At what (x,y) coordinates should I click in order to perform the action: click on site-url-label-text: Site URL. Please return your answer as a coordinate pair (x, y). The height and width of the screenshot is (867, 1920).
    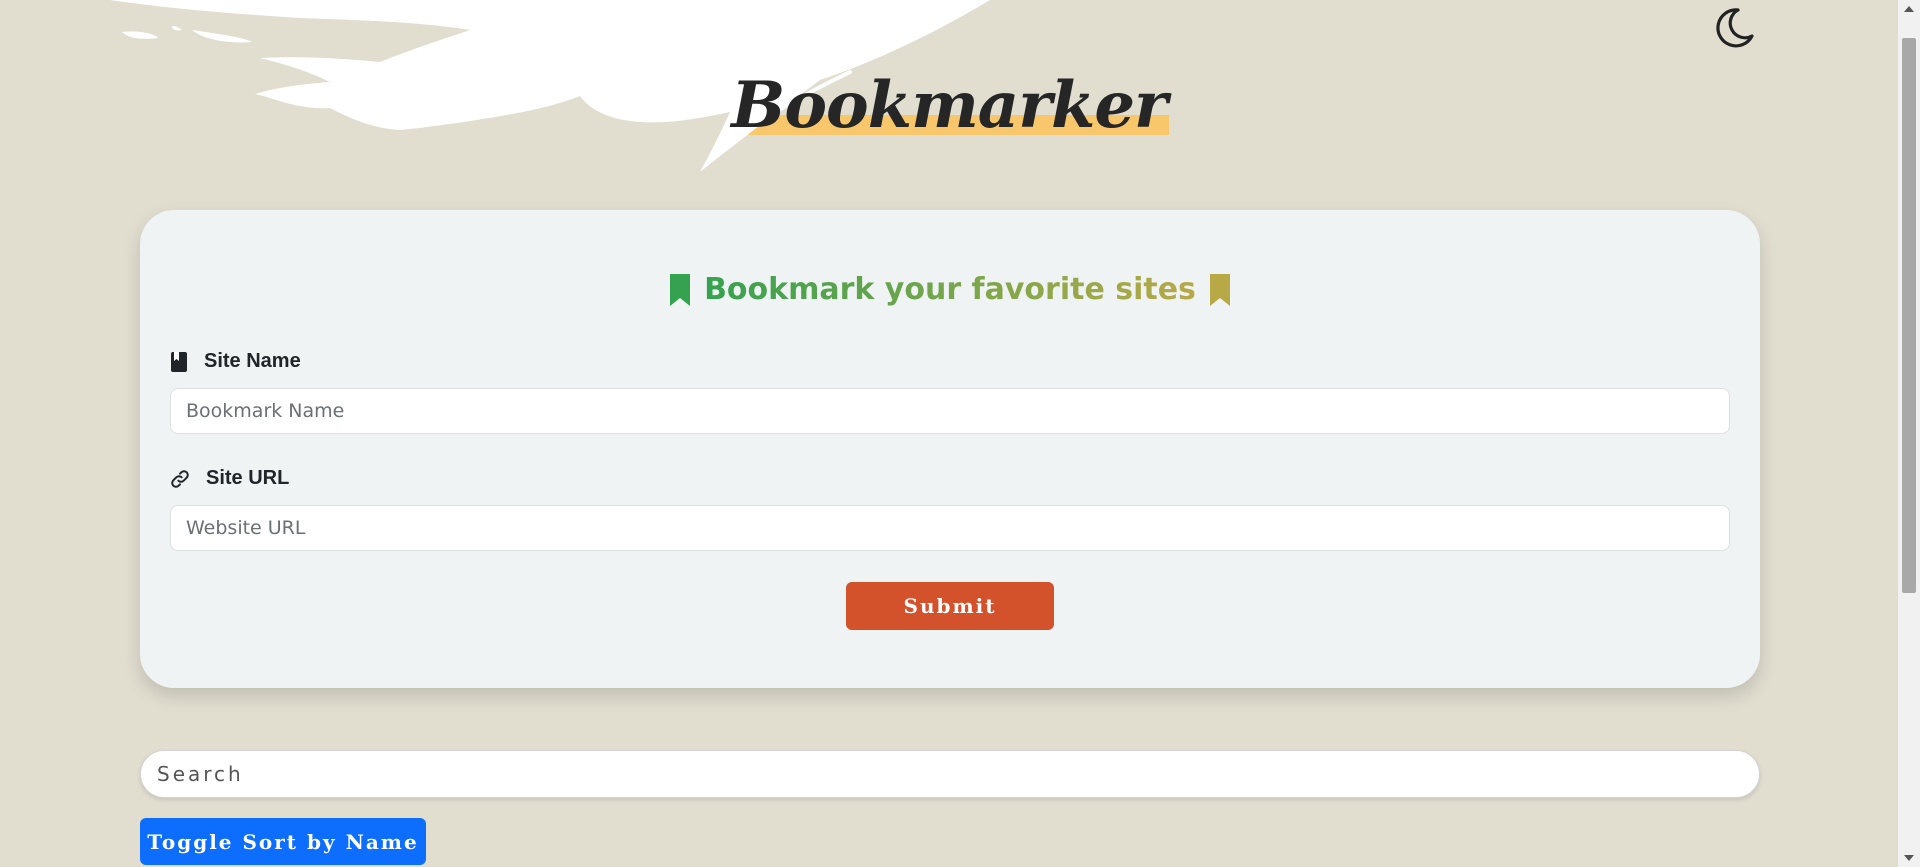
    Looking at the image, I should click on (248, 478).